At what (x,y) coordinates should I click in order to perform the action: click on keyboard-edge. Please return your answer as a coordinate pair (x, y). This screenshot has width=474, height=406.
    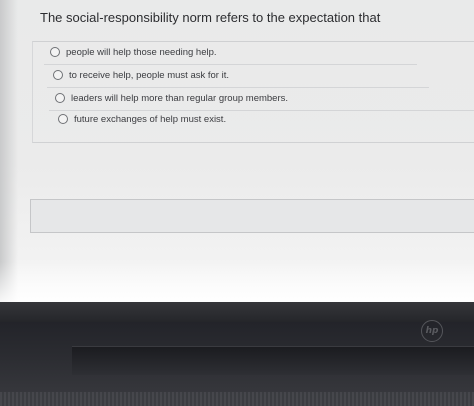
    Looking at the image, I should click on (237, 399).